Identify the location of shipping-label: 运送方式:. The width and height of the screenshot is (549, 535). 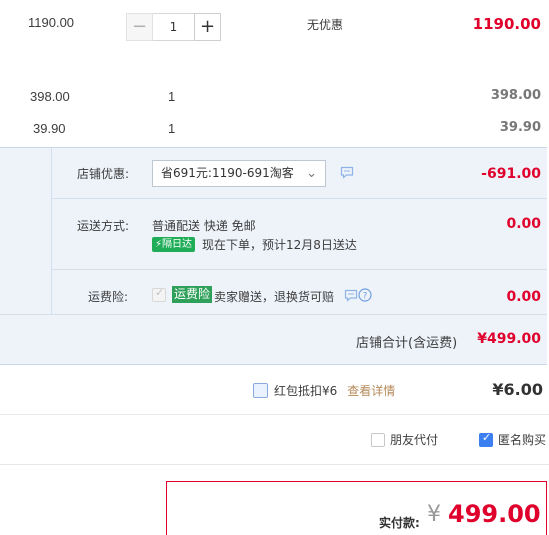
(103, 226).